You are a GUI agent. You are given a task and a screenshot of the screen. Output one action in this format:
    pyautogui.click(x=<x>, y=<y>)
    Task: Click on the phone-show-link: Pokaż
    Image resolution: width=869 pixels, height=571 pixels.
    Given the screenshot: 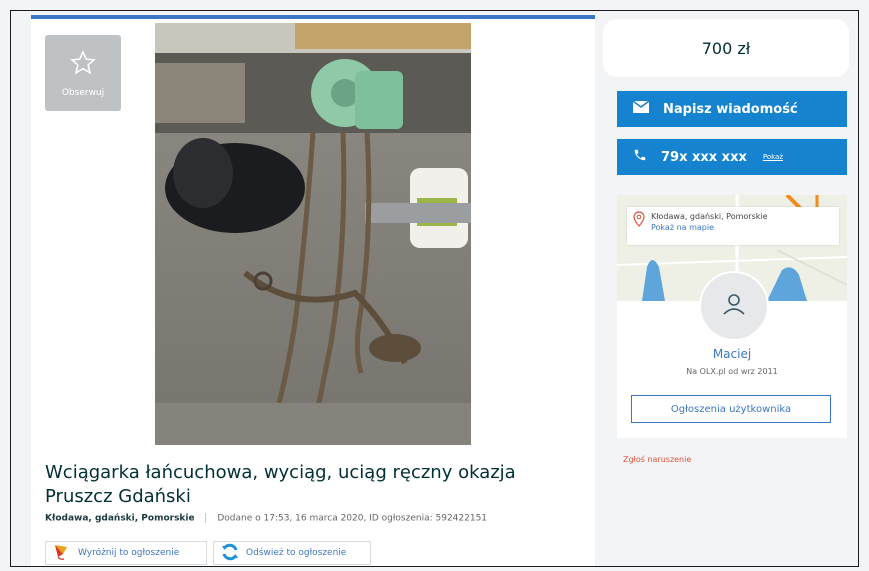 What is the action you would take?
    pyautogui.click(x=773, y=157)
    